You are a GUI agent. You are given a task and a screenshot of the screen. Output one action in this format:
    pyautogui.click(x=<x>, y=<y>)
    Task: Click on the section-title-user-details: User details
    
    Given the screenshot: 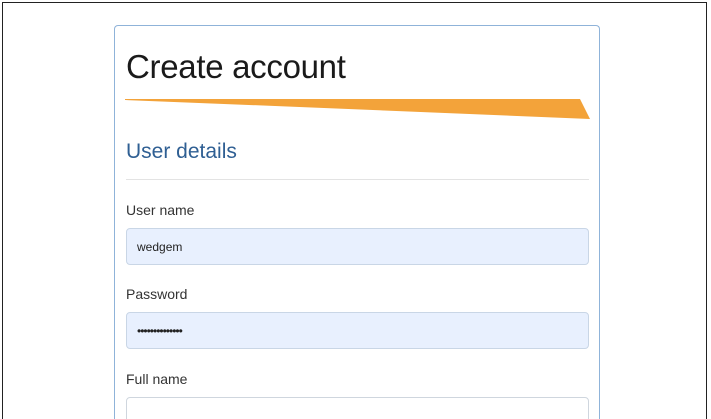 What is the action you would take?
    pyautogui.click(x=181, y=151)
    